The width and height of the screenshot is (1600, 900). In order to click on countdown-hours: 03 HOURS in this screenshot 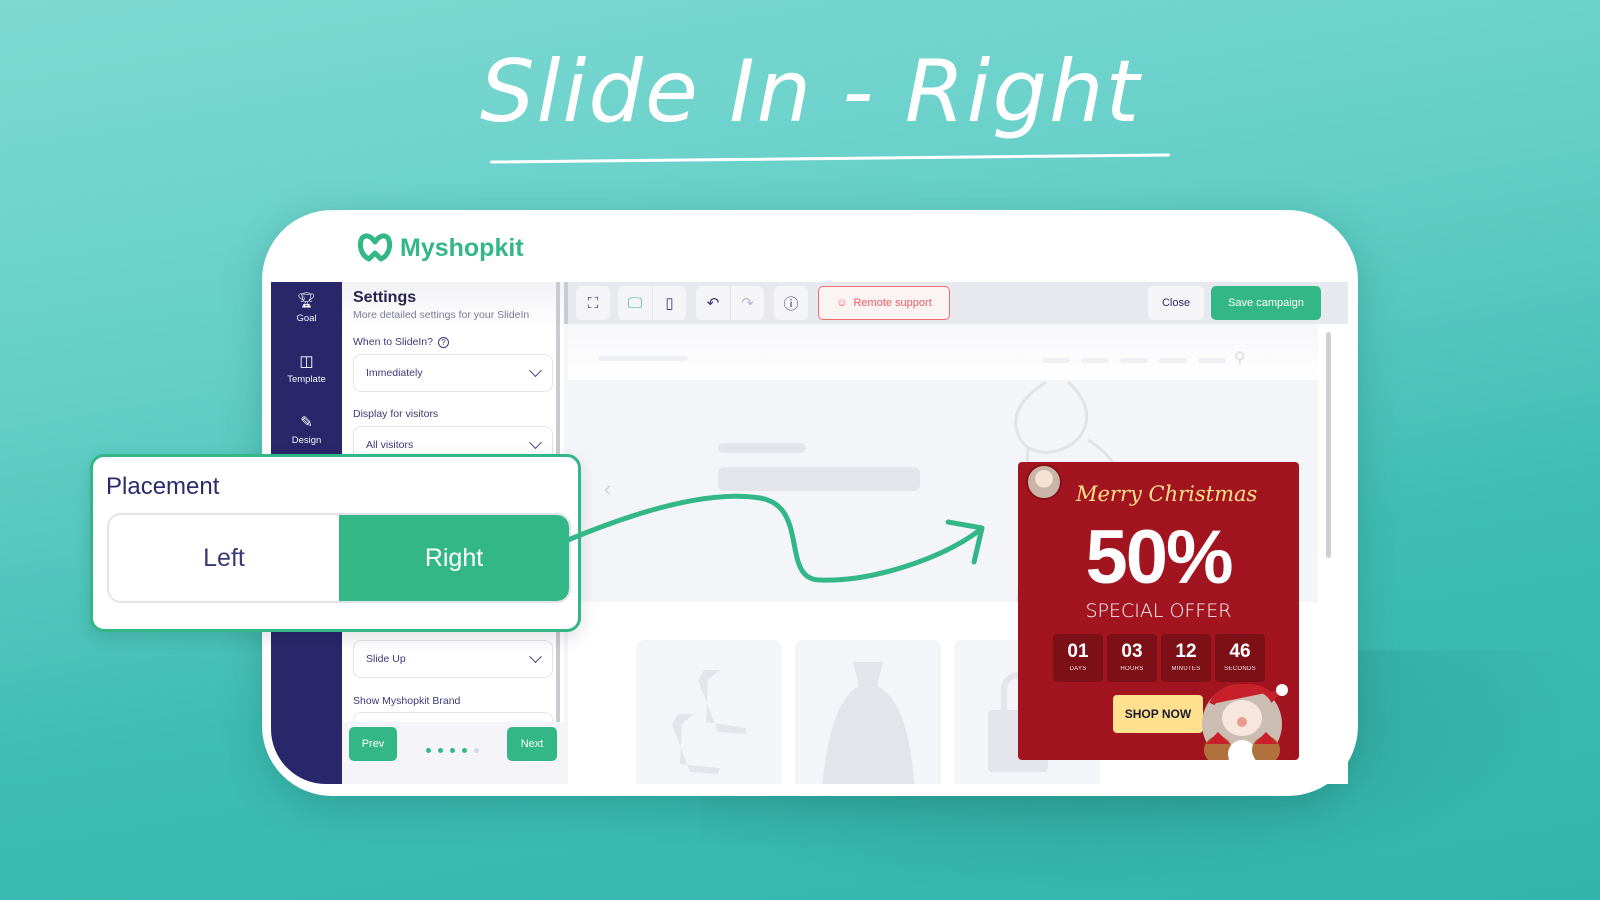, I will do `click(1132, 658)`.